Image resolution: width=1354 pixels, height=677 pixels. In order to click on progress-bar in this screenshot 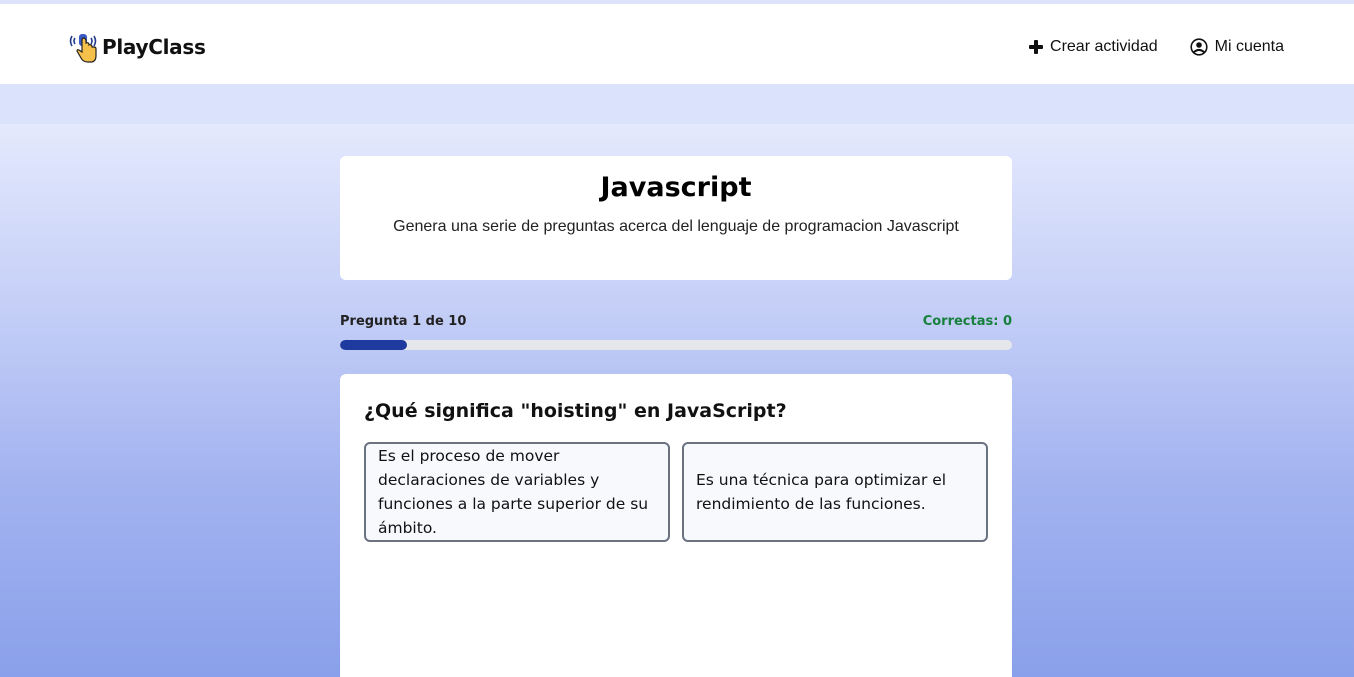, I will do `click(676, 345)`.